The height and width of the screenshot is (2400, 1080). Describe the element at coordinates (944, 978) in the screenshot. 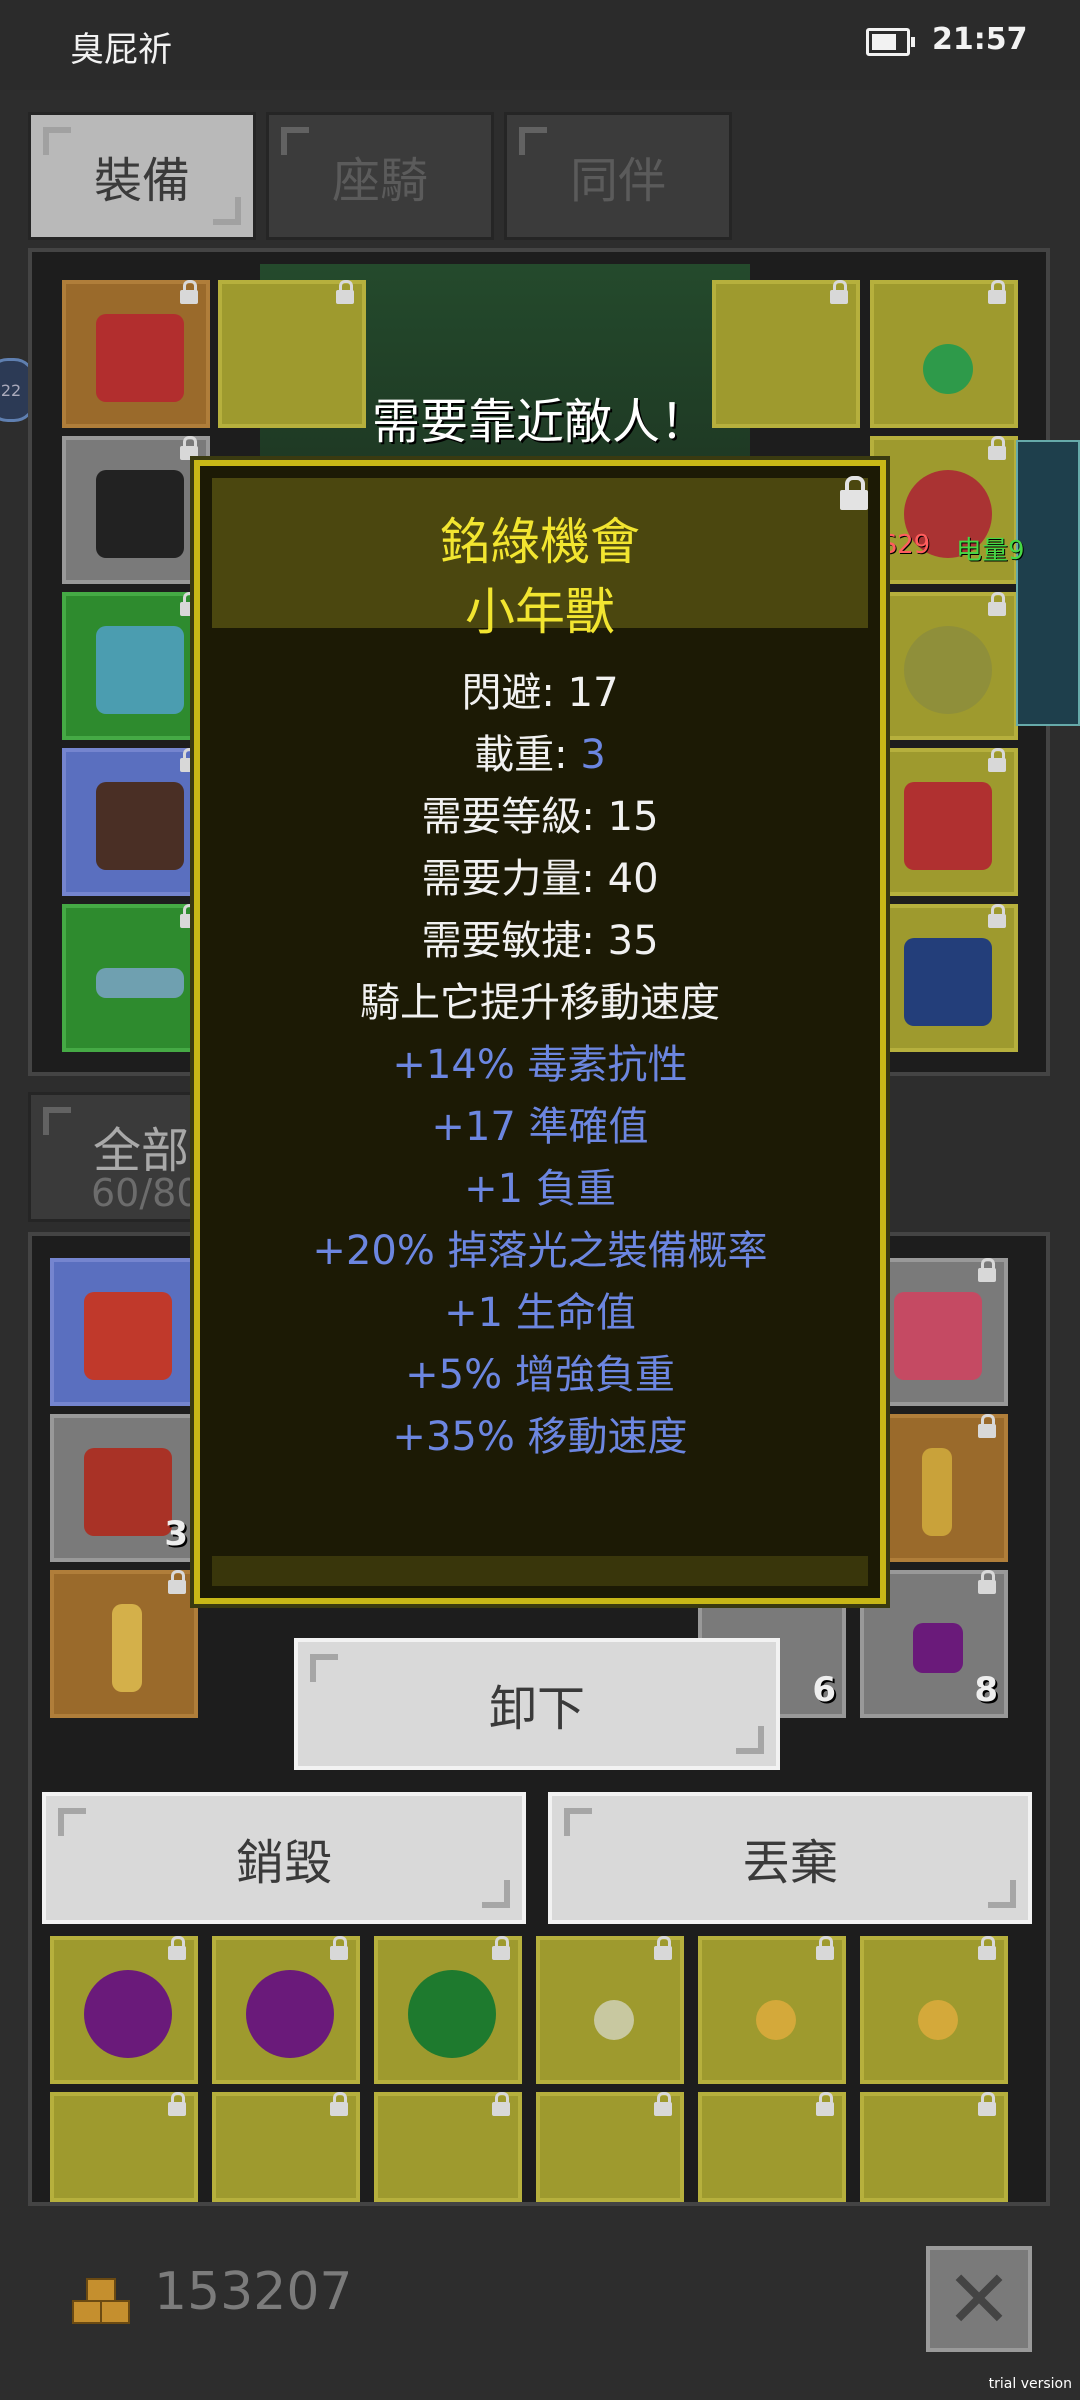

I see `equip-slot-mount` at that location.